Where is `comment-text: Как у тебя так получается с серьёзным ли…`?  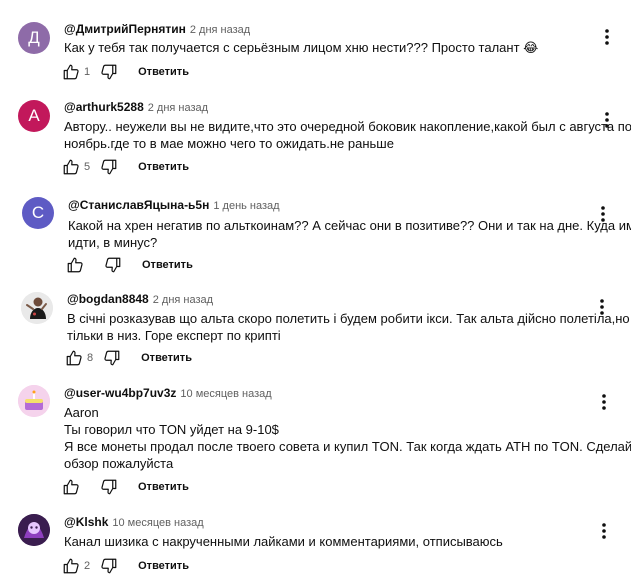
comment-text: Как у тебя так получается с серьёзным ли… is located at coordinates (301, 47).